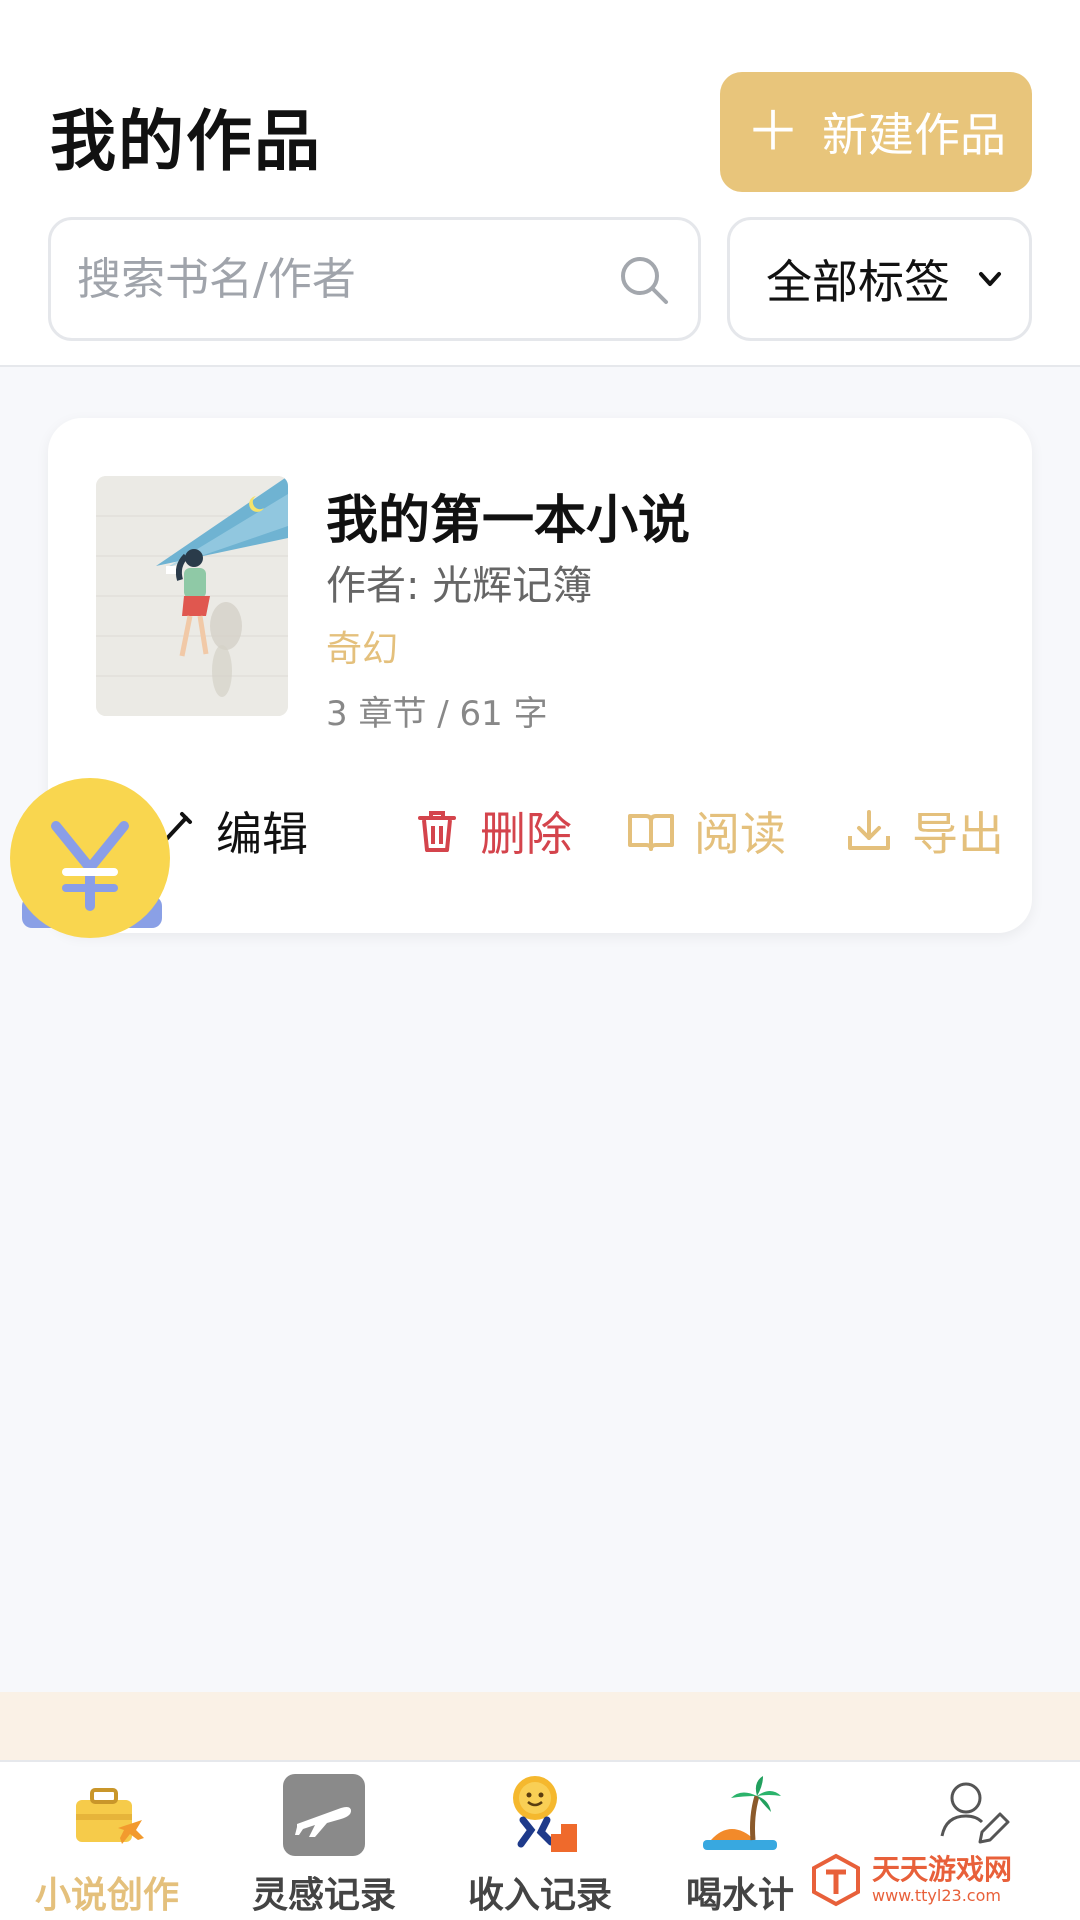  Describe the element at coordinates (324, 1815) in the screenshot. I see `airplane-icon` at that location.